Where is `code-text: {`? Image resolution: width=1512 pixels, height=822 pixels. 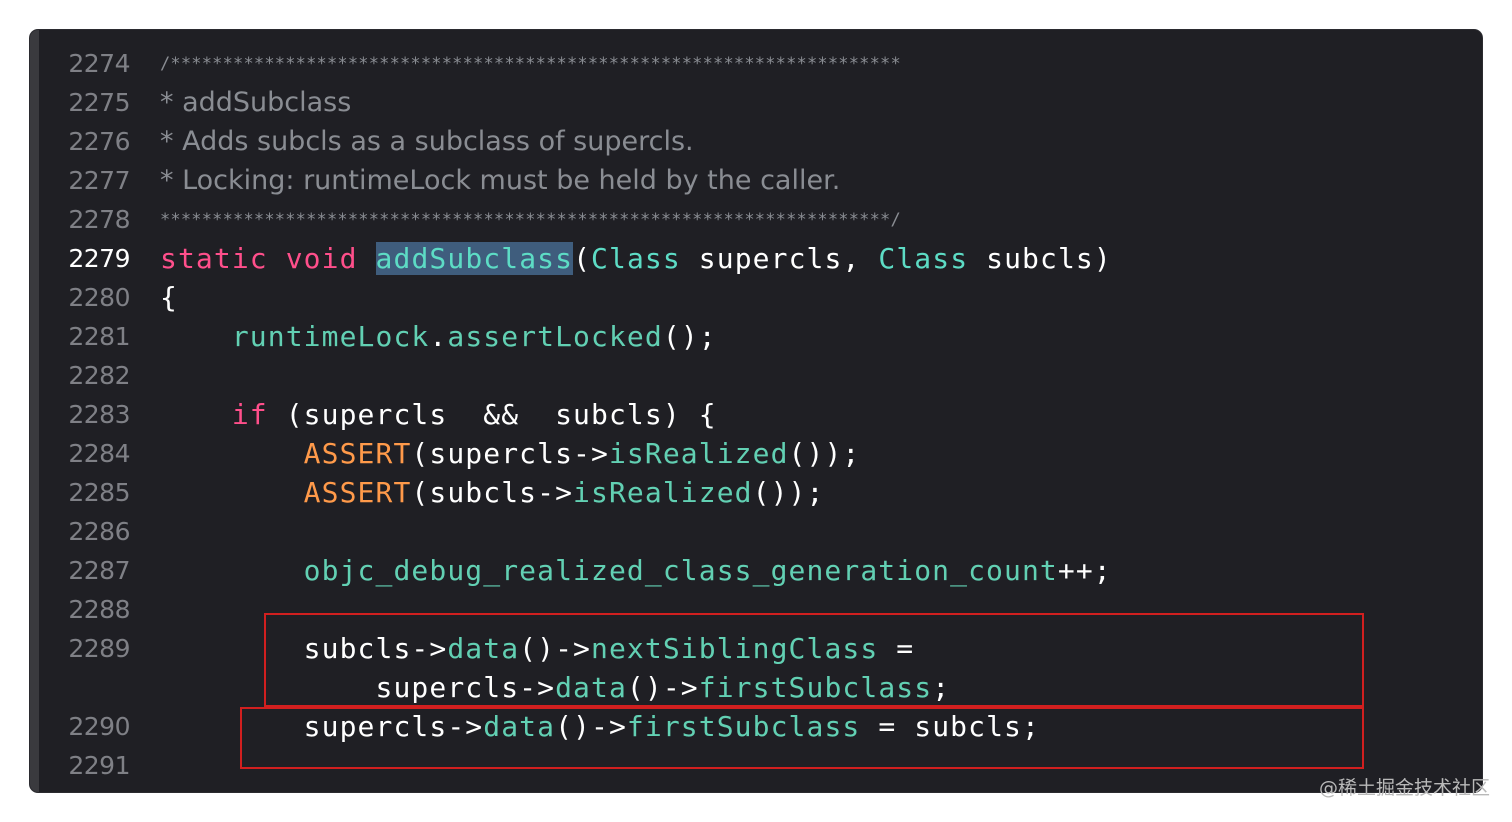
code-text: { is located at coordinates (169, 297).